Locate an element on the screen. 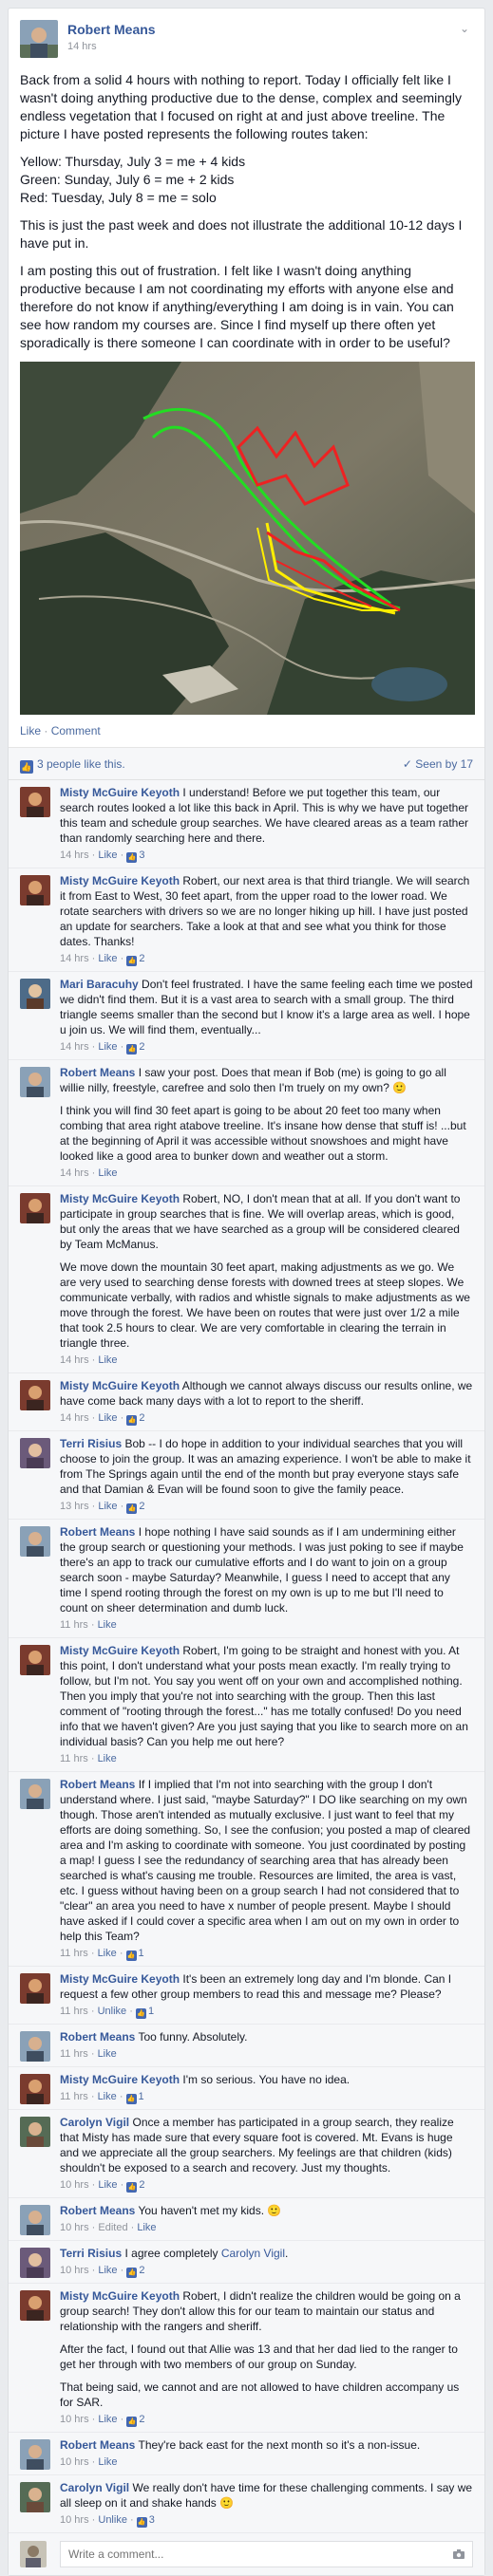  camera-icon is located at coordinates (459, 2554).